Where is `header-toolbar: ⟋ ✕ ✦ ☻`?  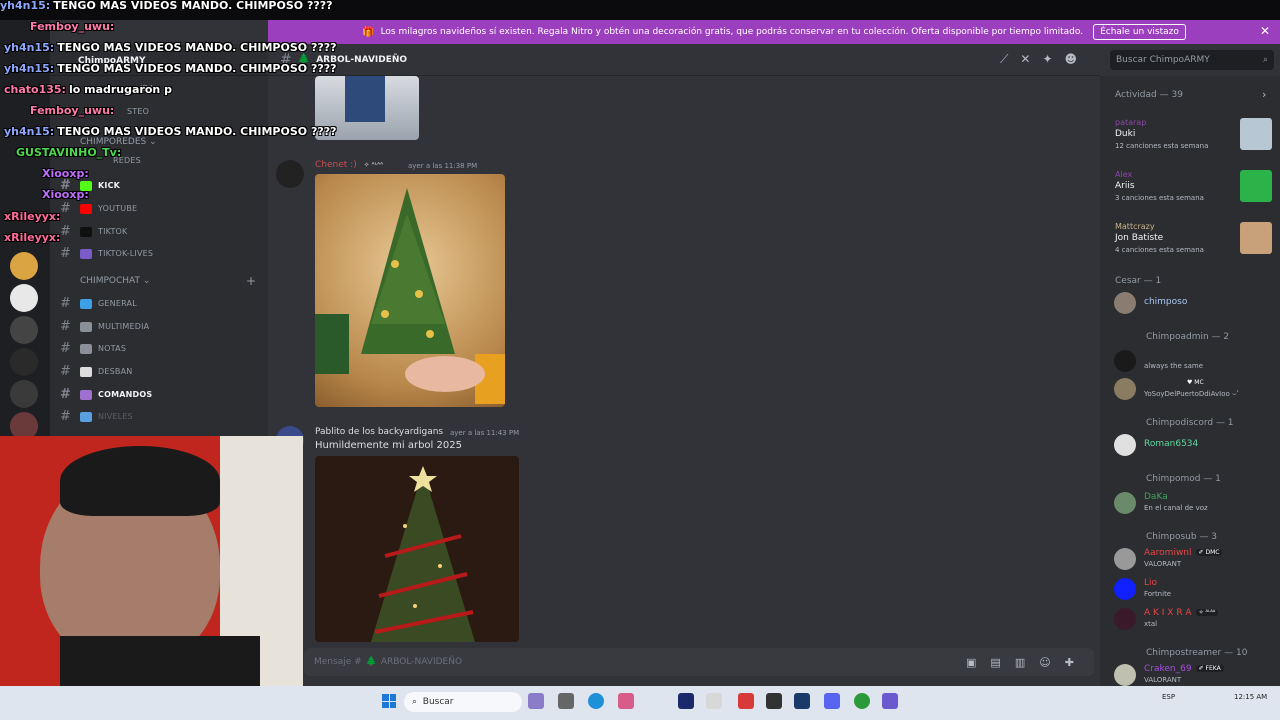
header-toolbar: ⟋ ✕ ✦ ☻ is located at coordinates (1038, 59).